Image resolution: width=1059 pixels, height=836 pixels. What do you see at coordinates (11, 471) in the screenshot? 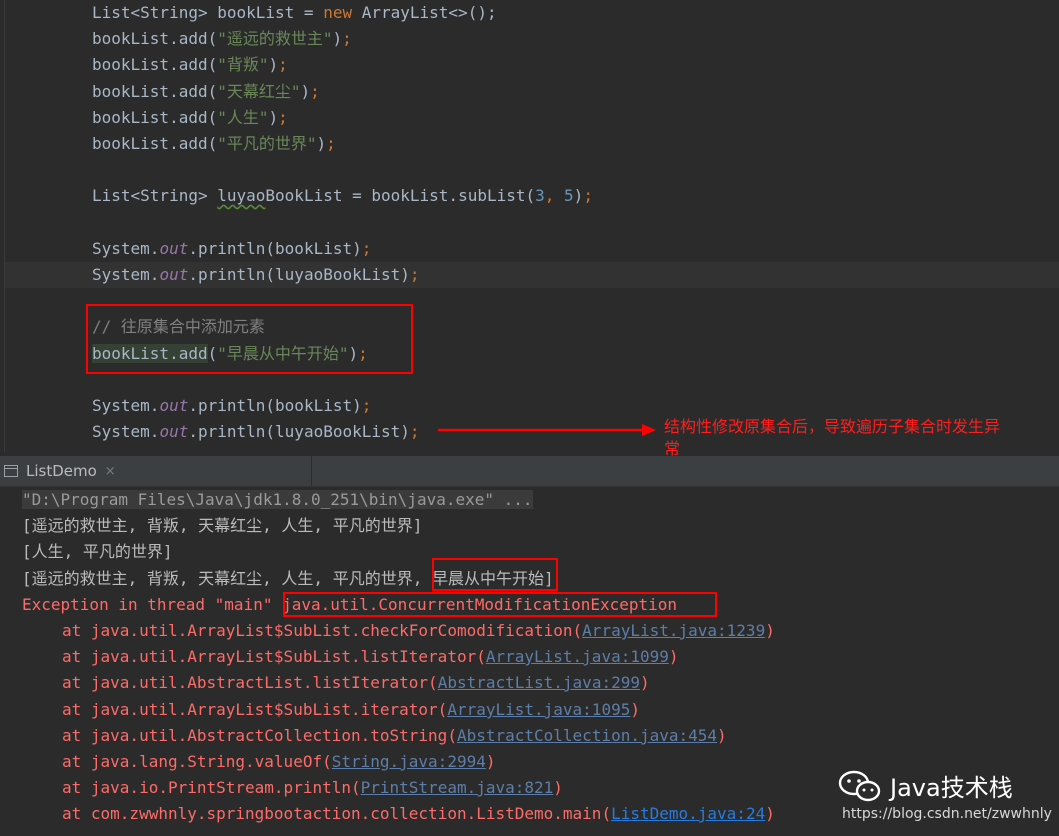
I see `console-icon` at bounding box center [11, 471].